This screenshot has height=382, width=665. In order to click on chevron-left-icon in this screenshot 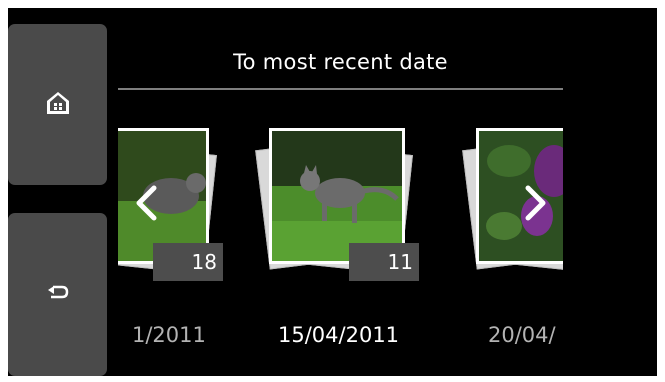, I will do `click(146, 205)`.